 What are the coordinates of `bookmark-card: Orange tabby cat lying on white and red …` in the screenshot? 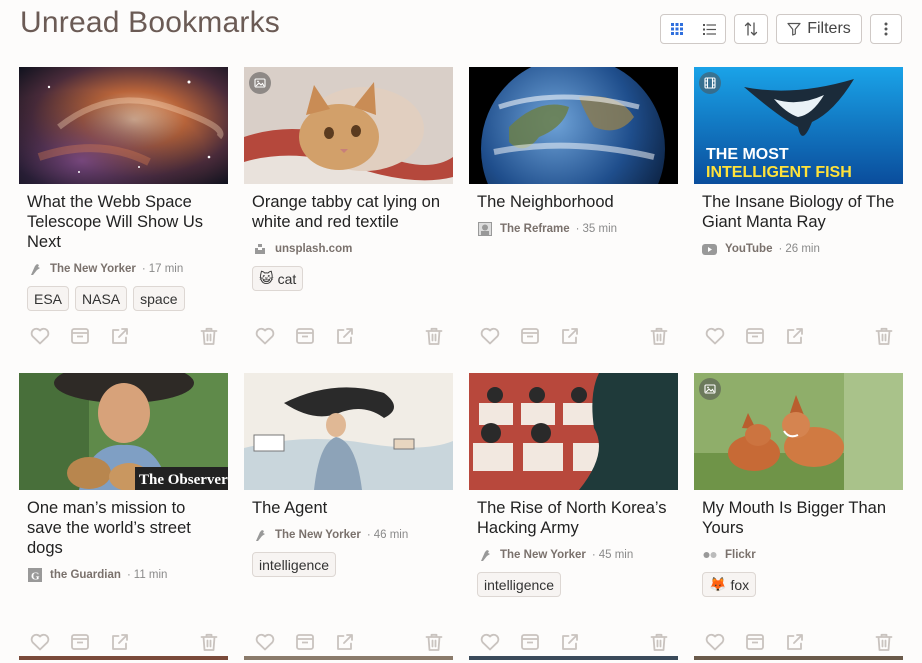 It's located at (348, 212).